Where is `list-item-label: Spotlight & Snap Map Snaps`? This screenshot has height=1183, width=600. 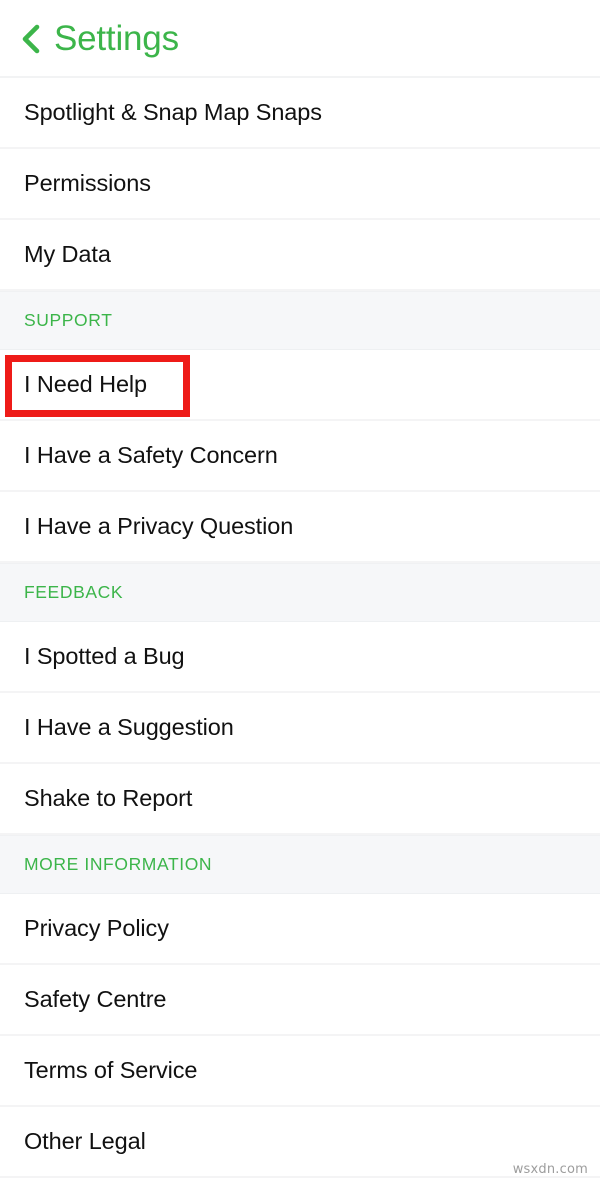
list-item-label: Spotlight & Snap Map Snaps is located at coordinates (173, 111).